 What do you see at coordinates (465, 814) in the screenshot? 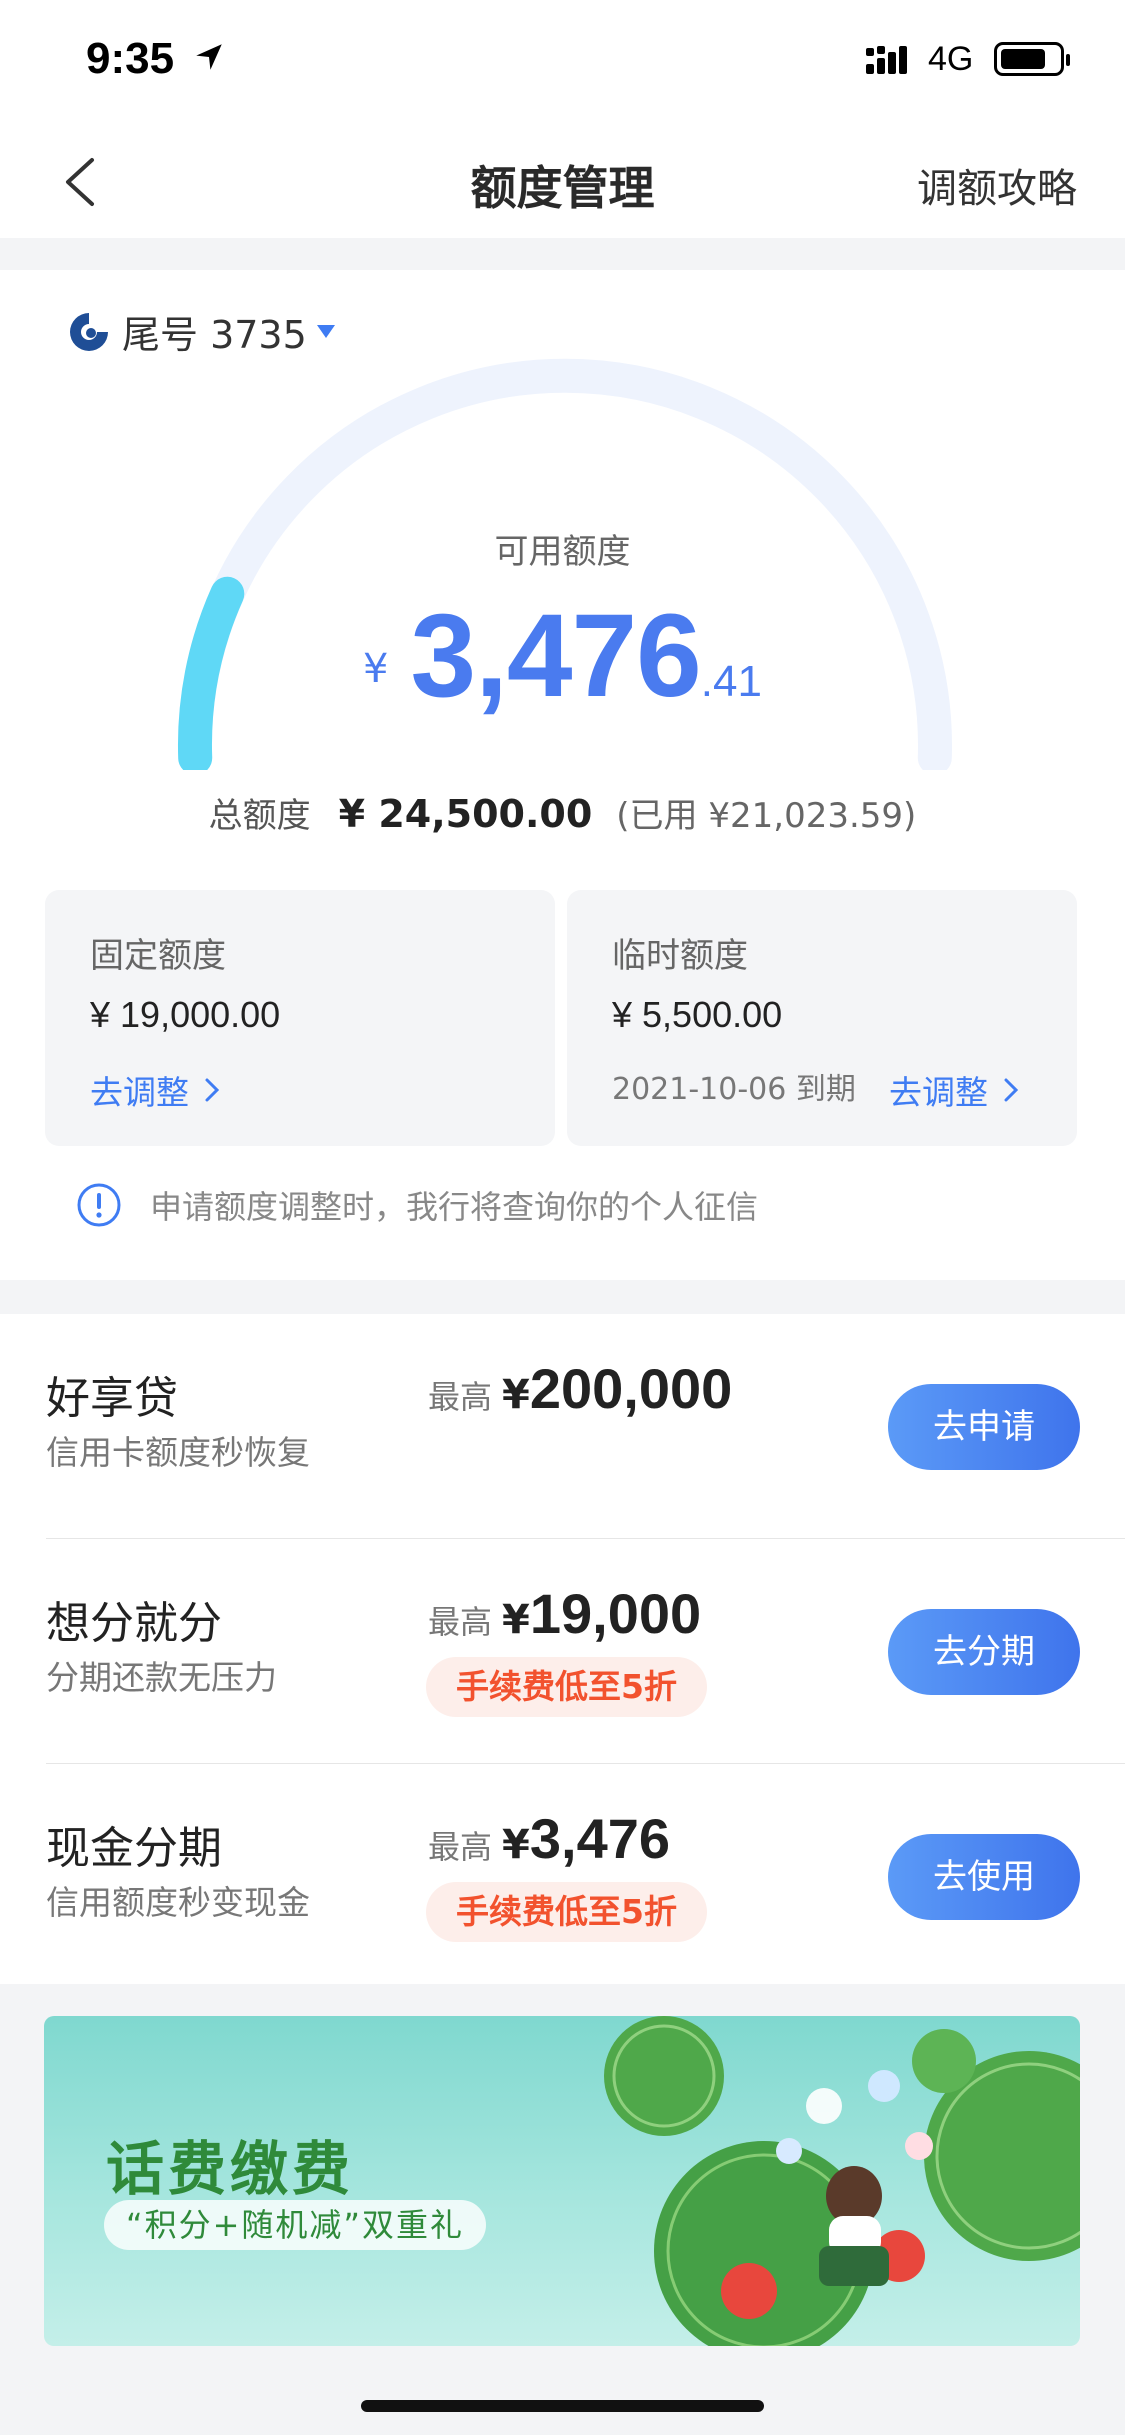
I see `total-quota-value: ¥ 24,500.00` at bounding box center [465, 814].